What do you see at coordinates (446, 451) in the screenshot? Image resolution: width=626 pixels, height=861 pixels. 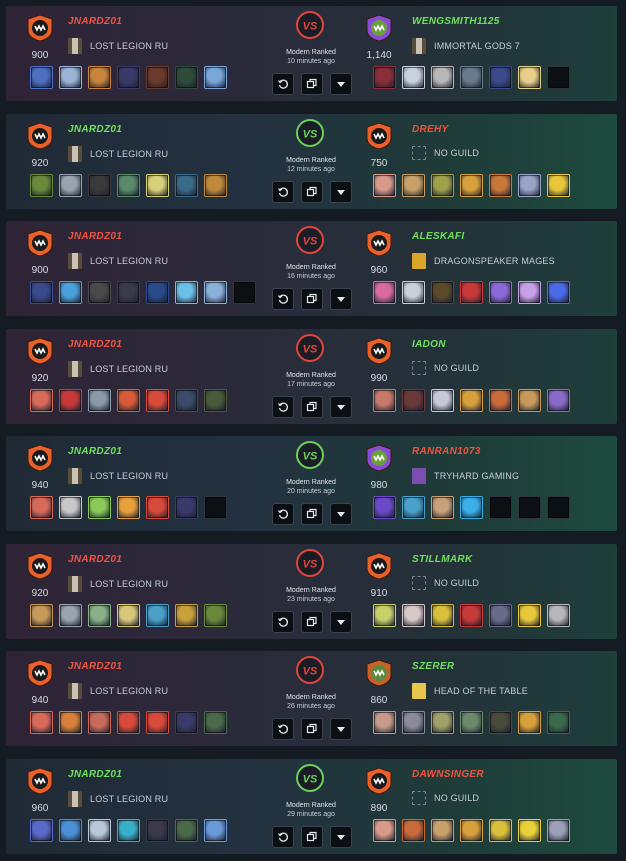 I see `player-name: RANRAN1073` at bounding box center [446, 451].